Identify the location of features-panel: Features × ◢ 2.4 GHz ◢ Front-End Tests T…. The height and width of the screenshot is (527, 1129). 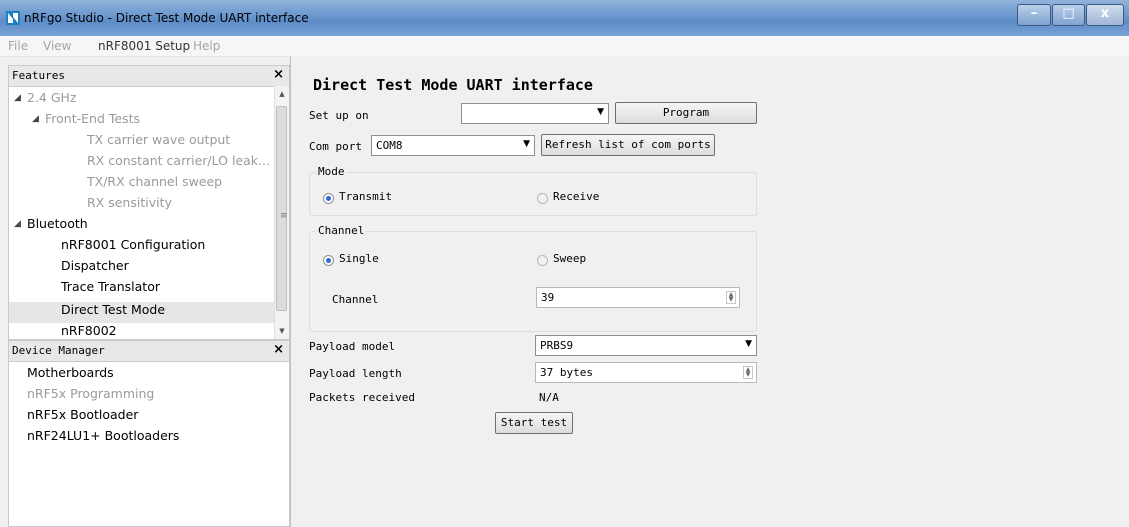
(149, 202).